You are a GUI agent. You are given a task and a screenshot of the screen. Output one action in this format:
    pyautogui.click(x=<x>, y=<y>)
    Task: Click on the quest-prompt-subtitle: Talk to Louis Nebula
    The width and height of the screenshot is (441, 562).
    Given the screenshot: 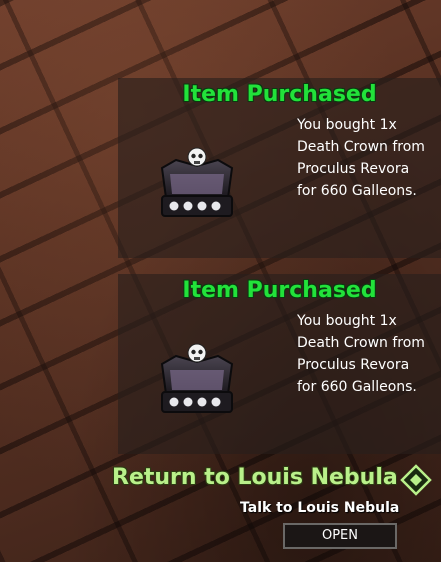 What is the action you would take?
    pyautogui.click(x=320, y=508)
    